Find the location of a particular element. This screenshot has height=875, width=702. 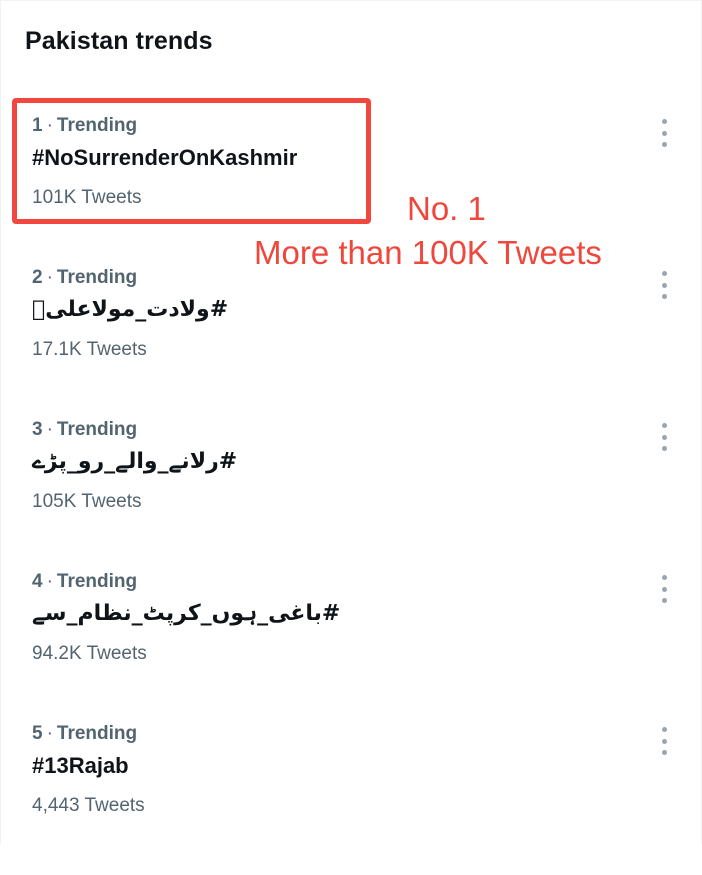

trend-meta: 3 · Trending is located at coordinates (85, 429).